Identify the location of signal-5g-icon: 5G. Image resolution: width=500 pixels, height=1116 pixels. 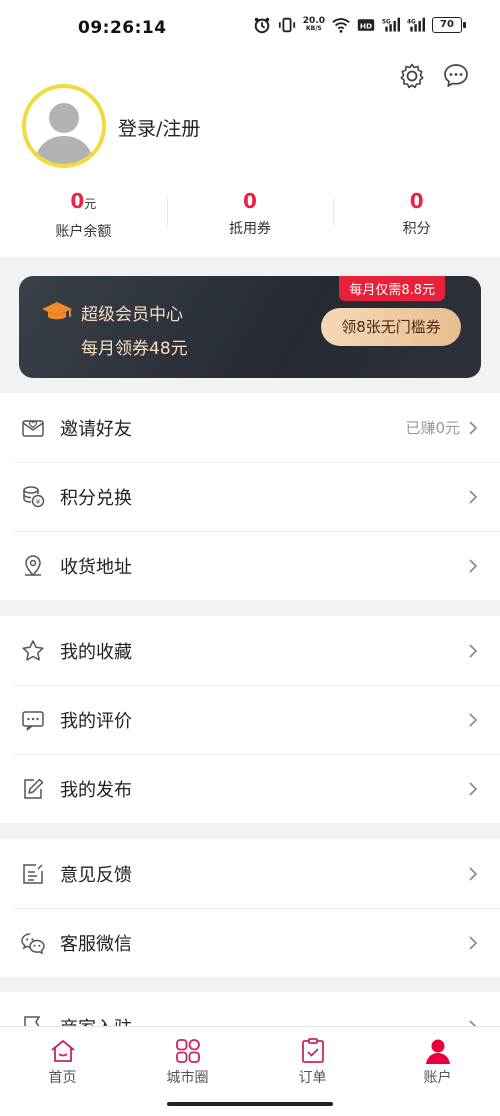
(391, 24).